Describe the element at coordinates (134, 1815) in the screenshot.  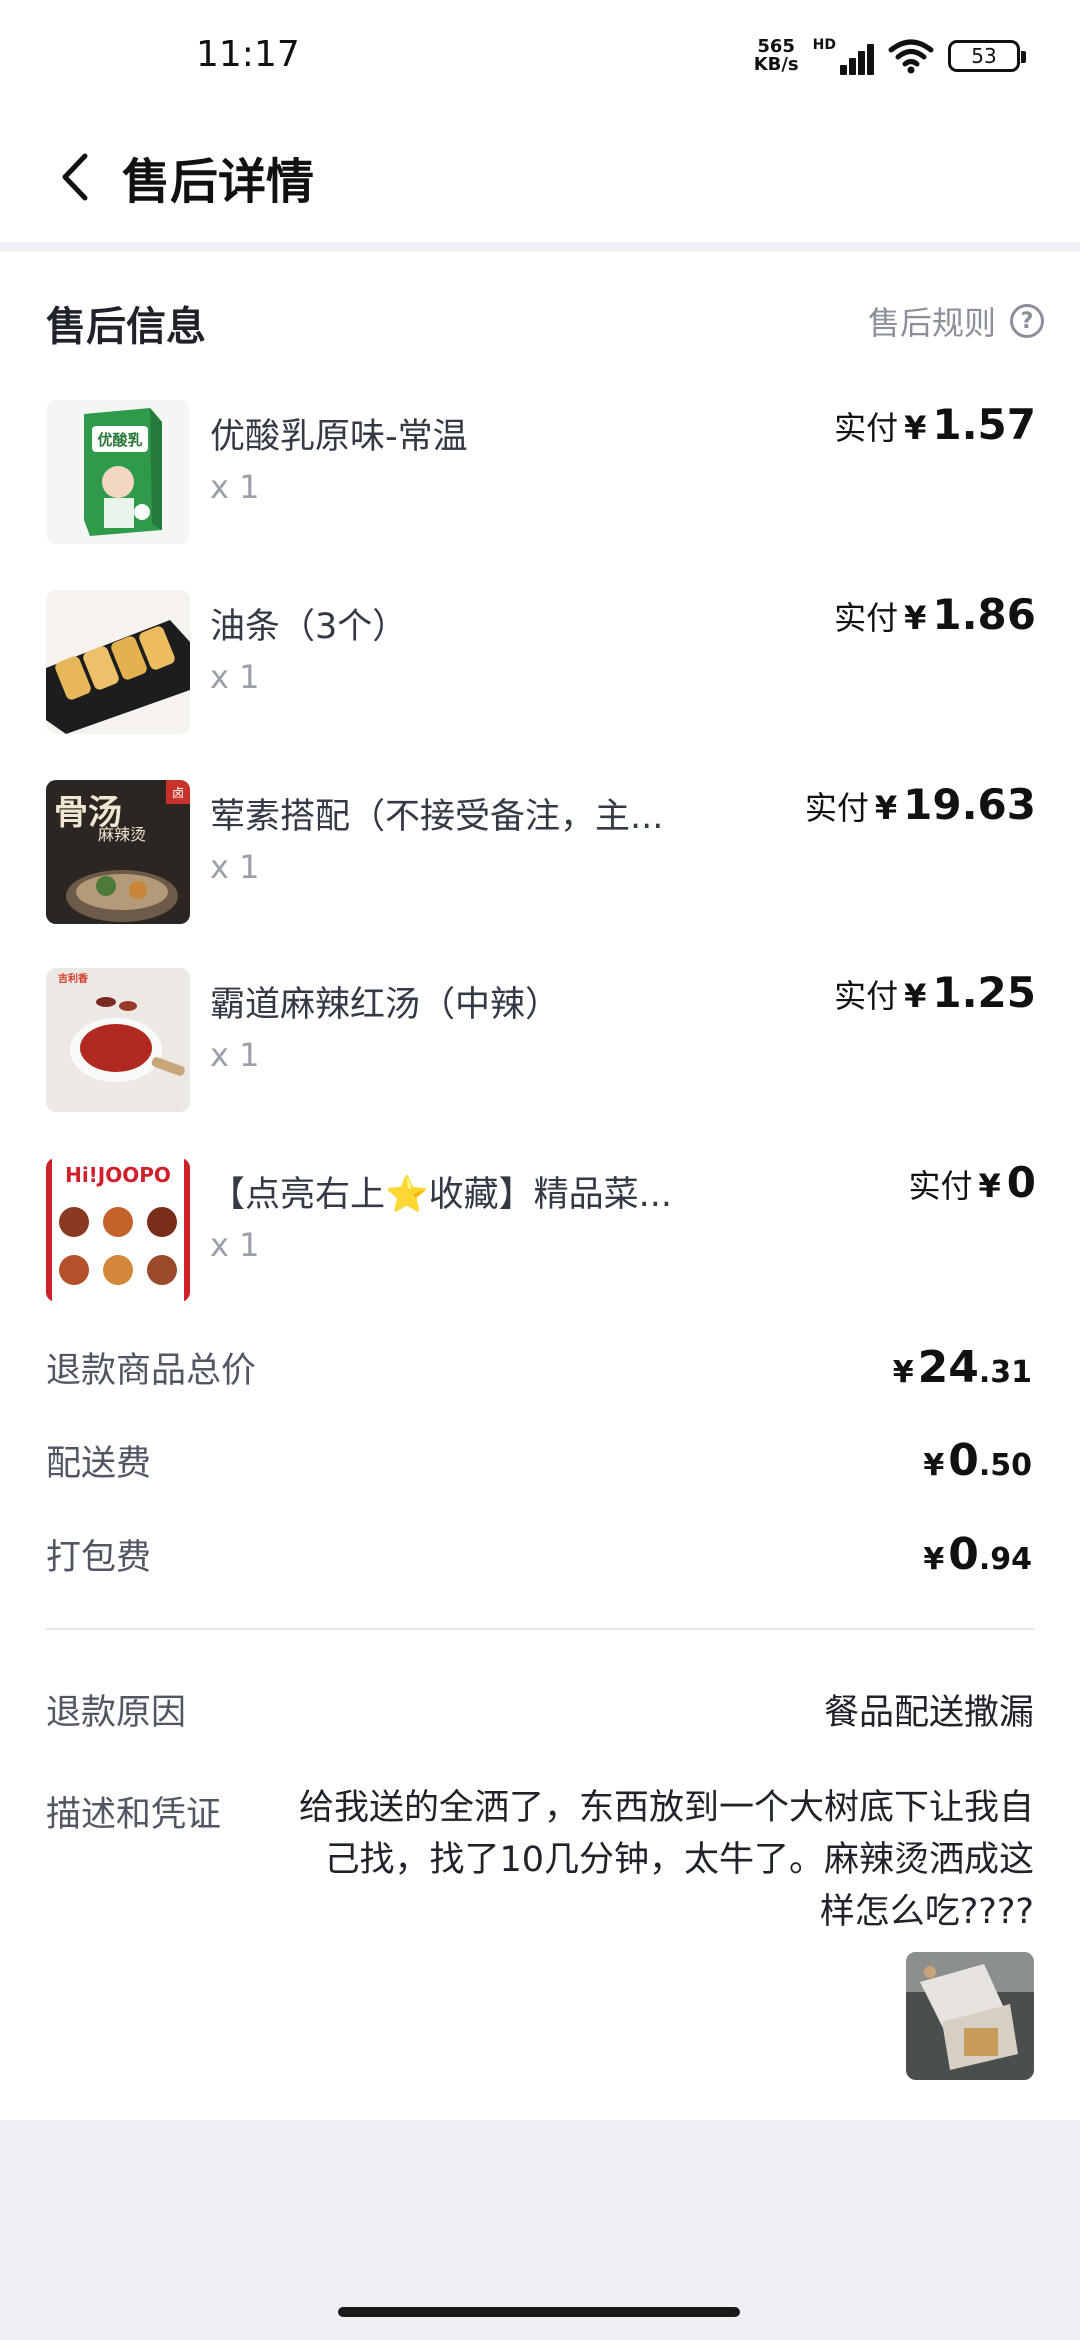
I see `description-label: 描述和凭证` at that location.